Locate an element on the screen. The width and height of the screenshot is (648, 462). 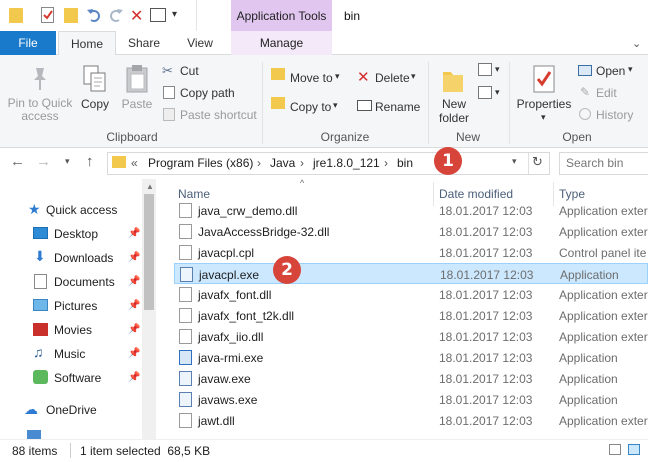
table-row: javacpl.exe 18.01.2017 12:03 Application is located at coordinates (411, 273).